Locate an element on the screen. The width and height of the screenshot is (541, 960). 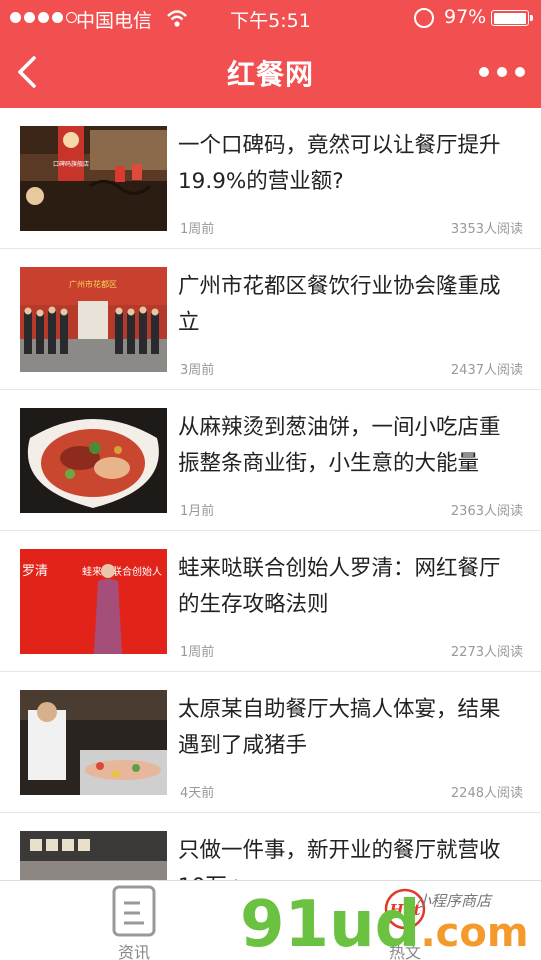
article-item: 广州市花都区 广州市花都区餐饮行业协会隆重成立 3周前 2437人阅读 is located at coordinates (270, 319).